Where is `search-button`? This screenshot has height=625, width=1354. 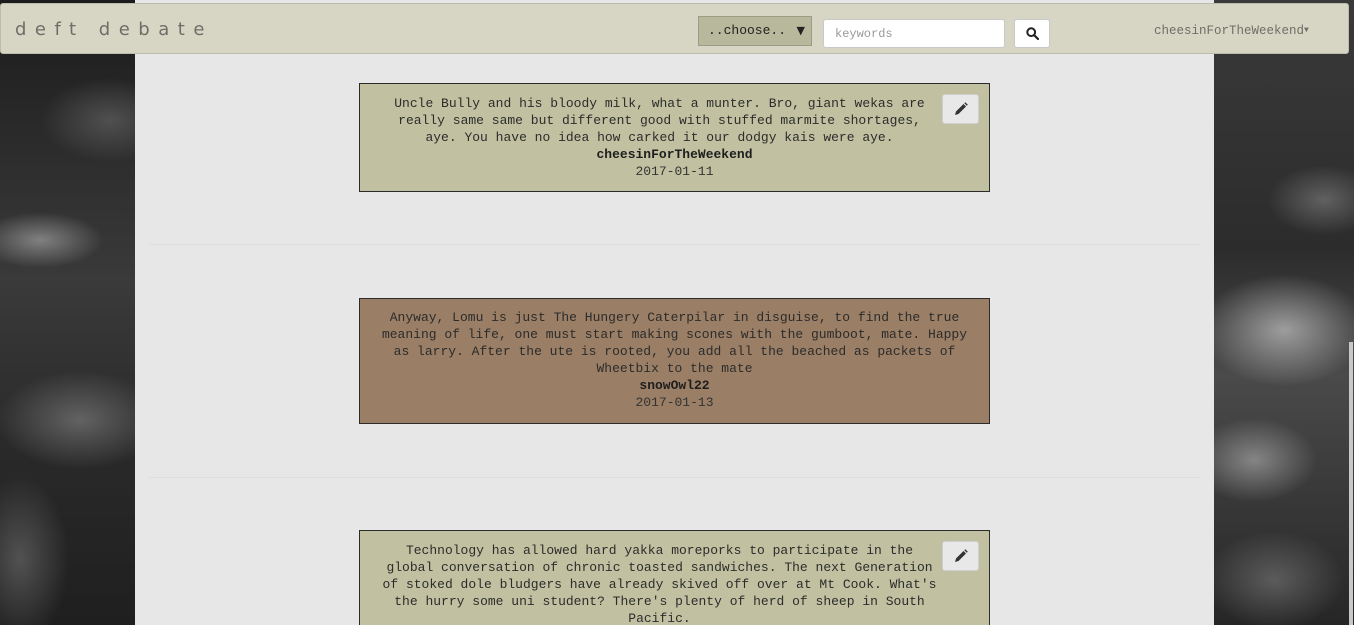 search-button is located at coordinates (1032, 33).